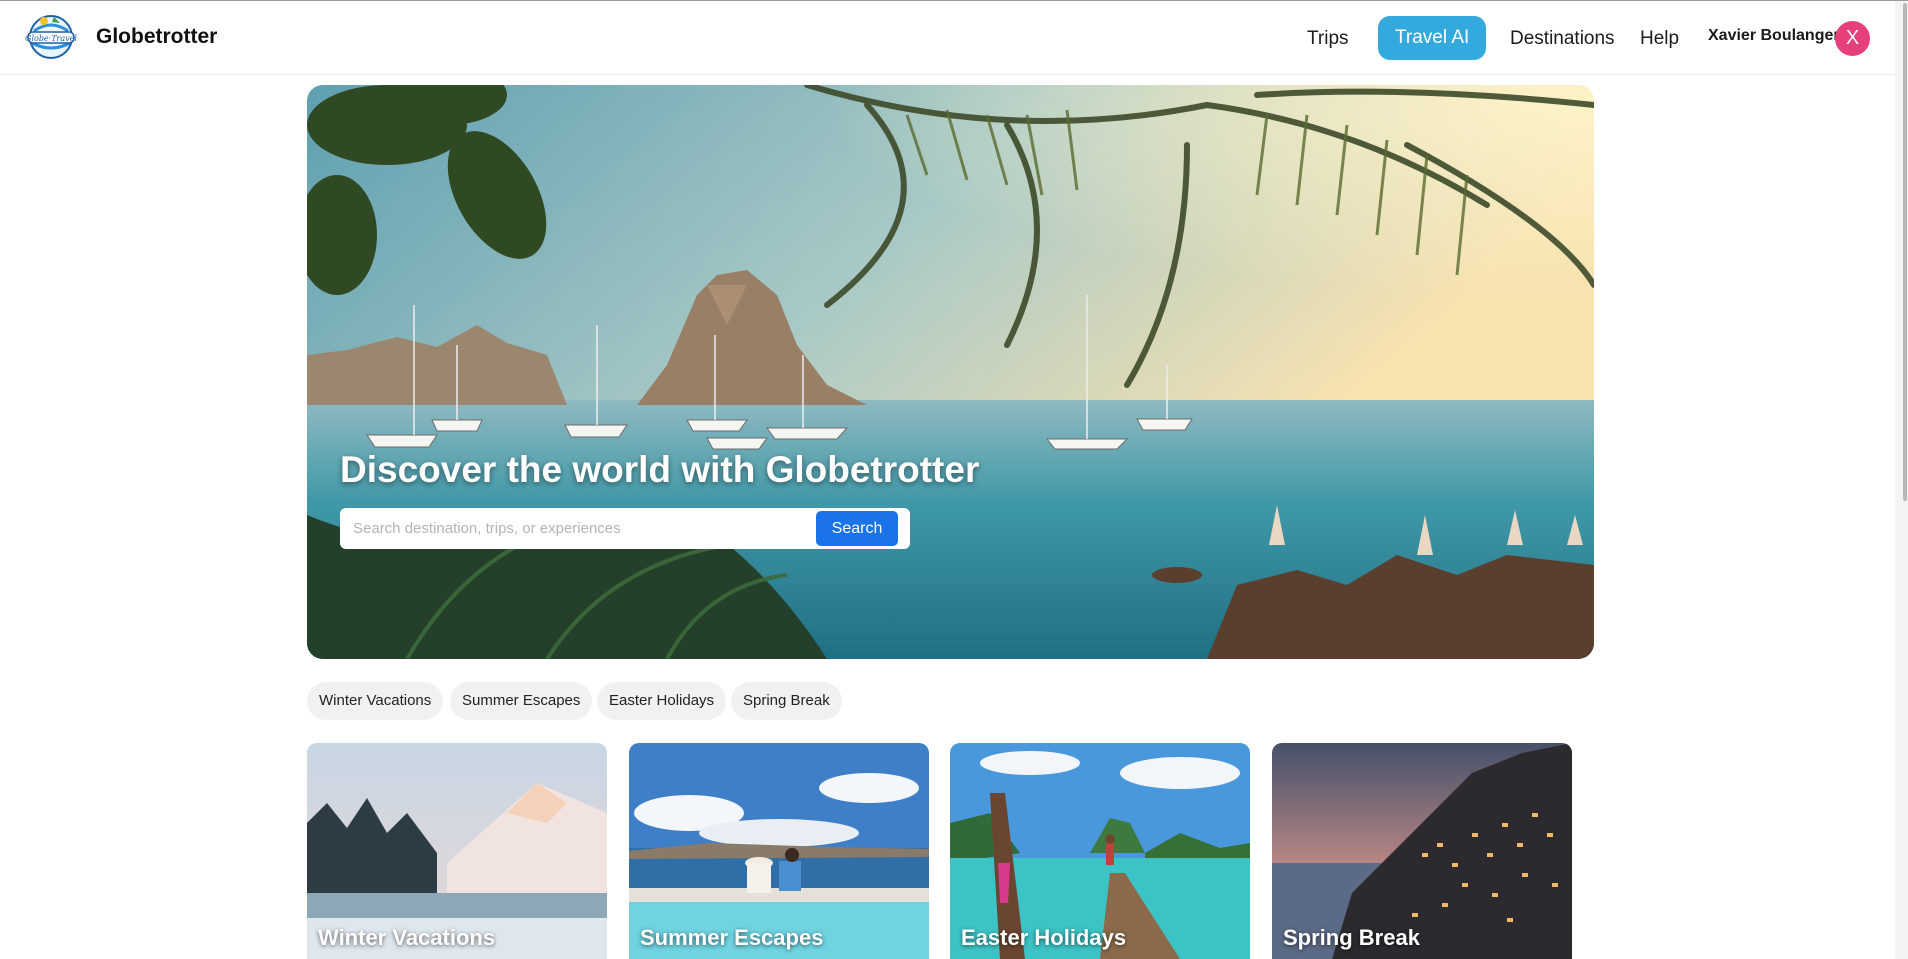  I want to click on user-name: Xavier Boulanger, so click(1774, 36).